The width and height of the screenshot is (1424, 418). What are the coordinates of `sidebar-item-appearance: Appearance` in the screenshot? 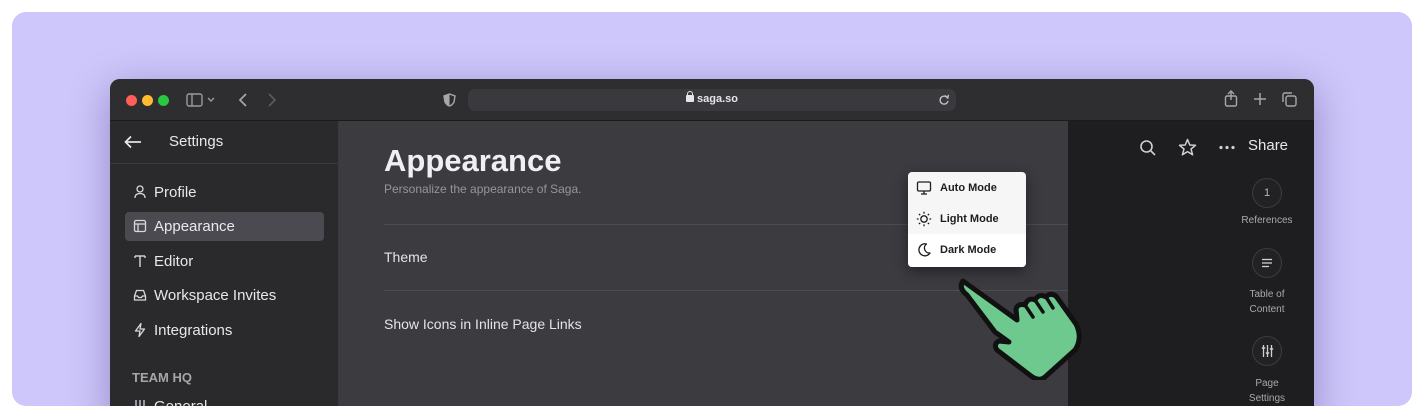 It's located at (224, 226).